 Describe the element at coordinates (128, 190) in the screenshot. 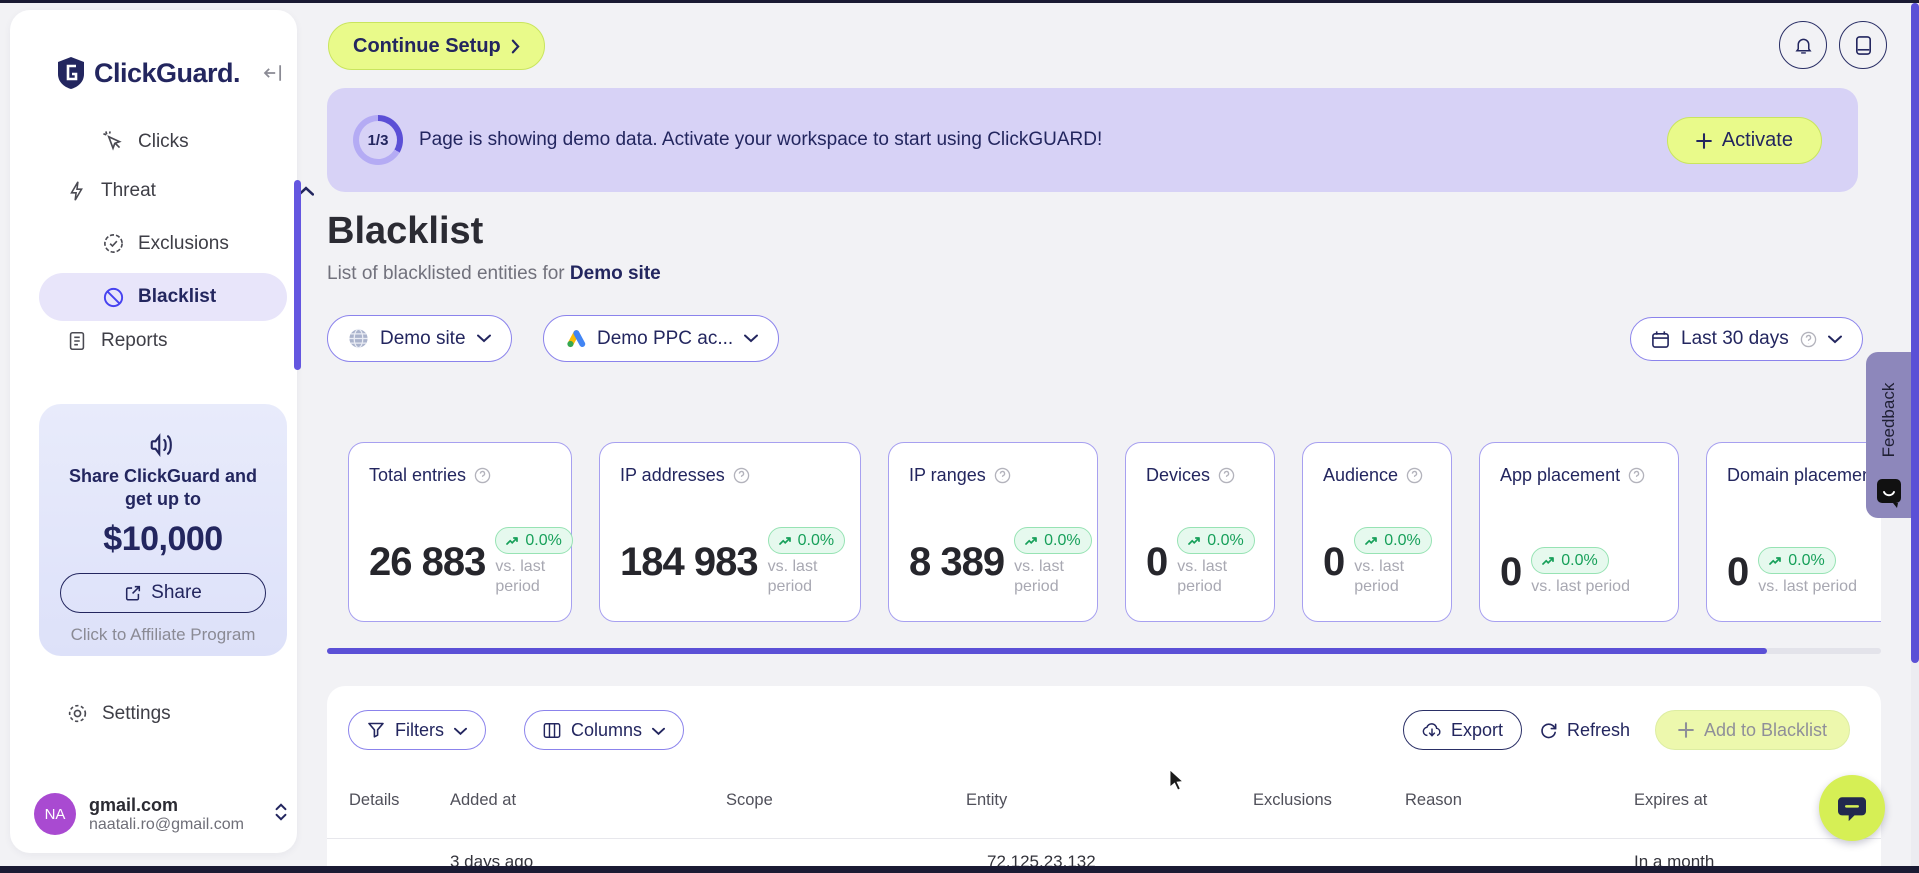

I see `sidebar-item-label: Threat` at that location.